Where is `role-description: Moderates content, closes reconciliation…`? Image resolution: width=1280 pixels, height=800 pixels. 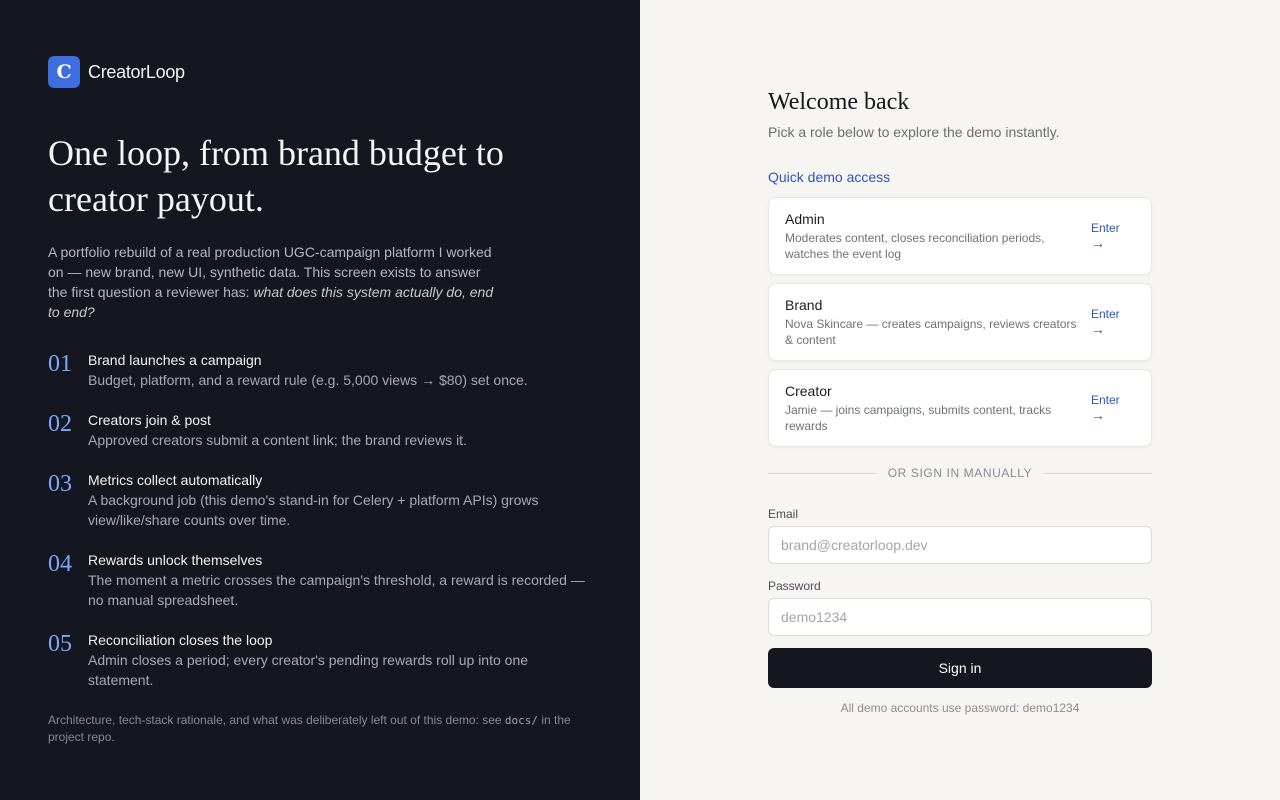
role-description: Moderates content, closes reconciliation… is located at coordinates (915, 246).